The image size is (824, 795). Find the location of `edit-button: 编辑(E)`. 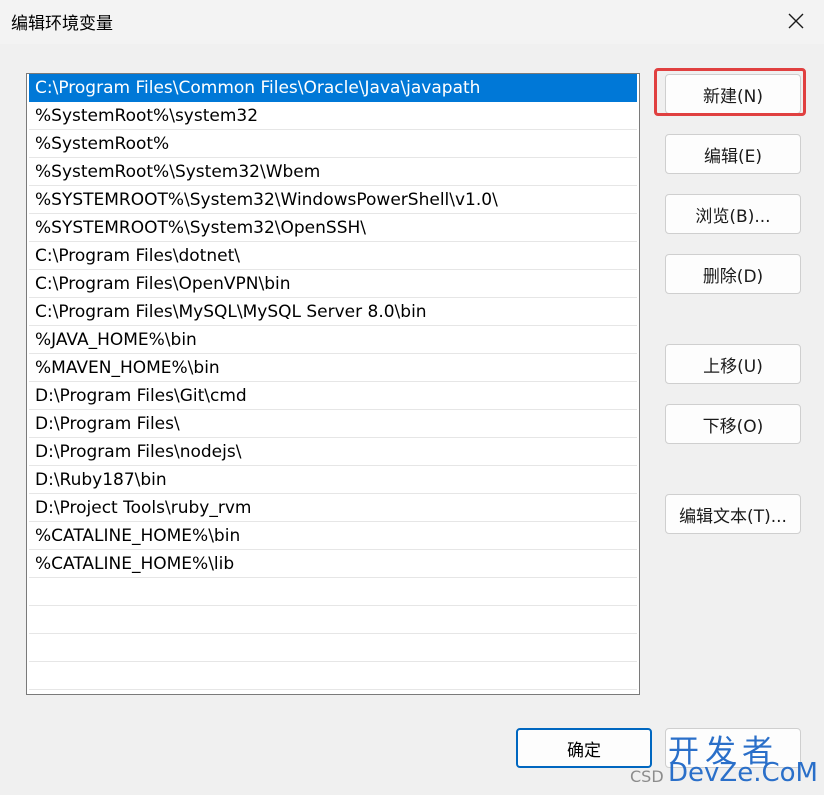

edit-button: 编辑(E) is located at coordinates (733, 154).